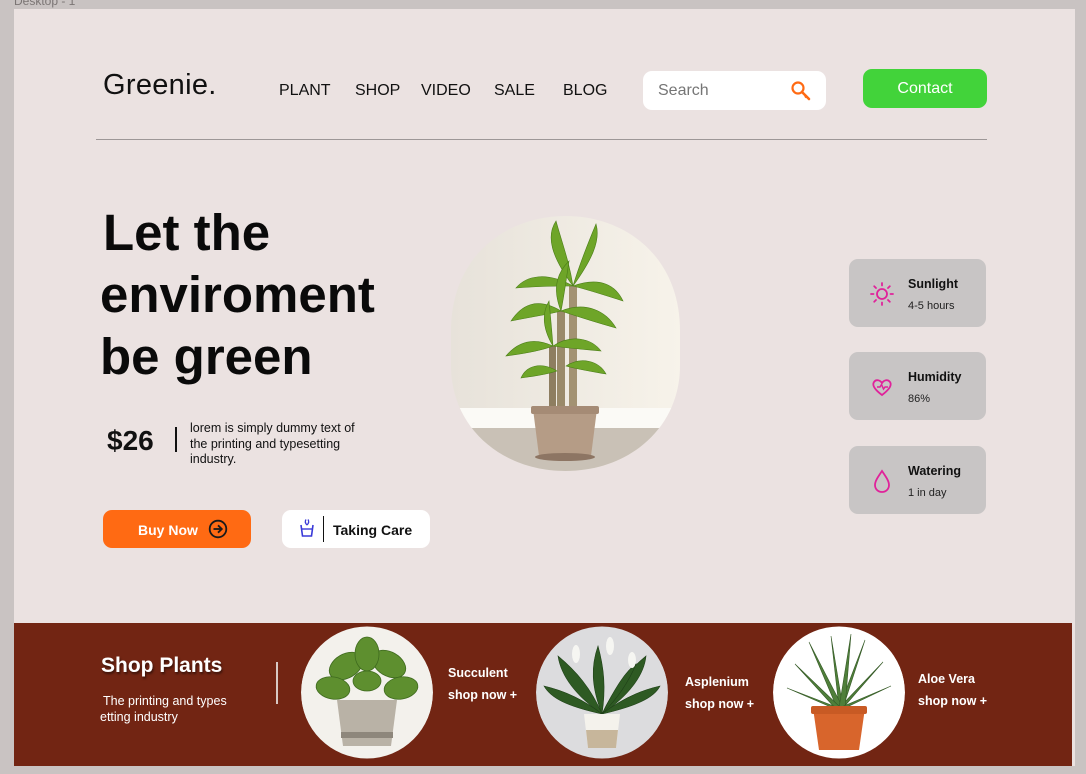 Image resolution: width=1086 pixels, height=774 pixels. I want to click on plant-pot-icon, so click(307, 528).